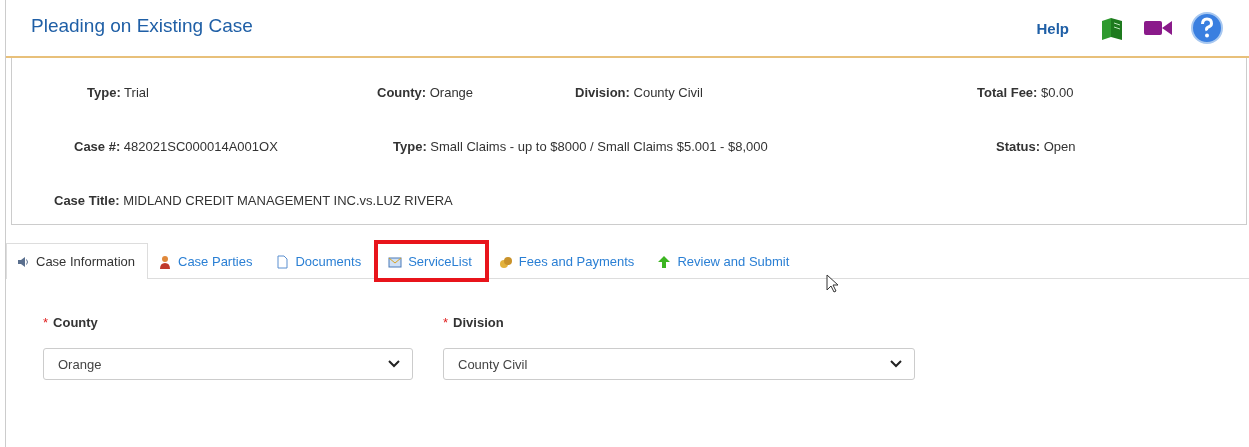  I want to click on case-detail: Case Title: MIDLAND CREDIT MANAGEMENT INC.vs.LUZ RIVERA, so click(253, 200).